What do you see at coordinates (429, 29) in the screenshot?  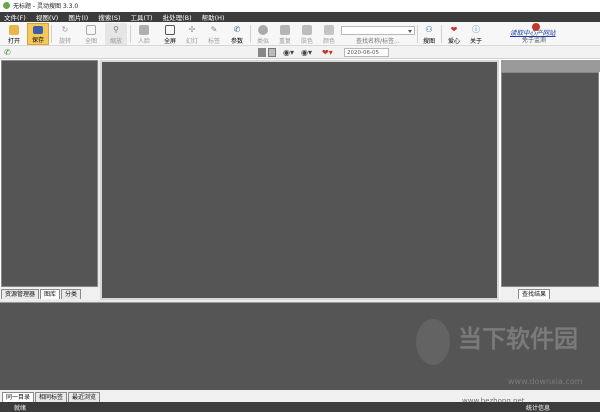 I see `search-image-icon: ⚇` at bounding box center [429, 29].